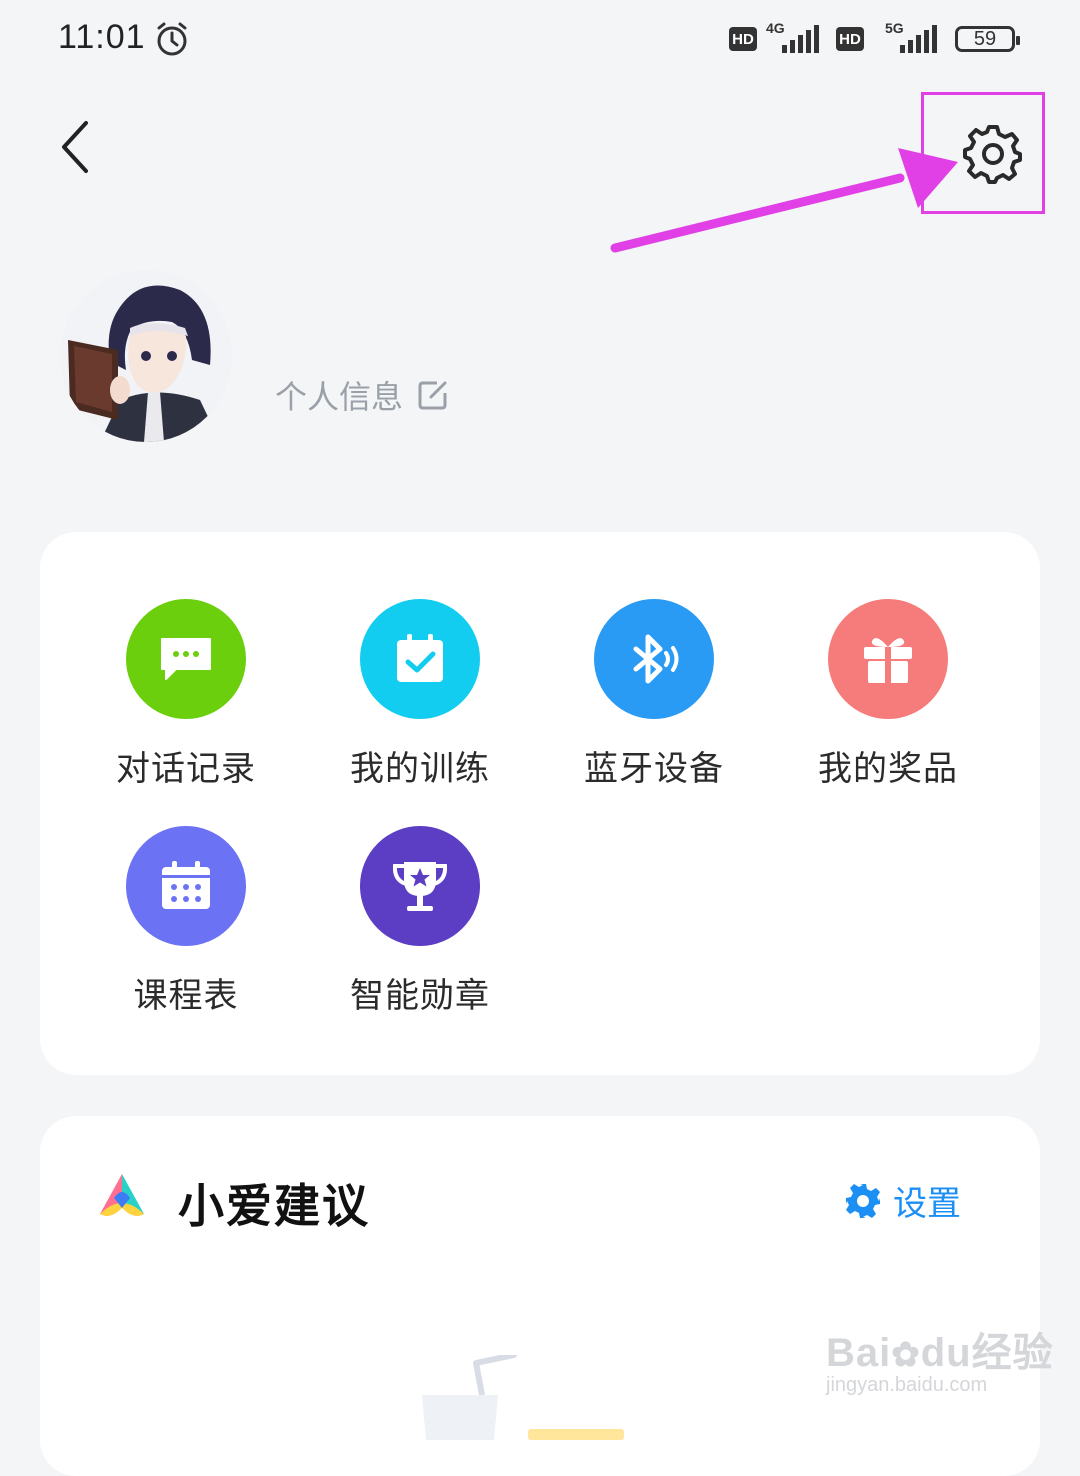  I want to click on xiaoai-logo-icon, so click(122, 1198).